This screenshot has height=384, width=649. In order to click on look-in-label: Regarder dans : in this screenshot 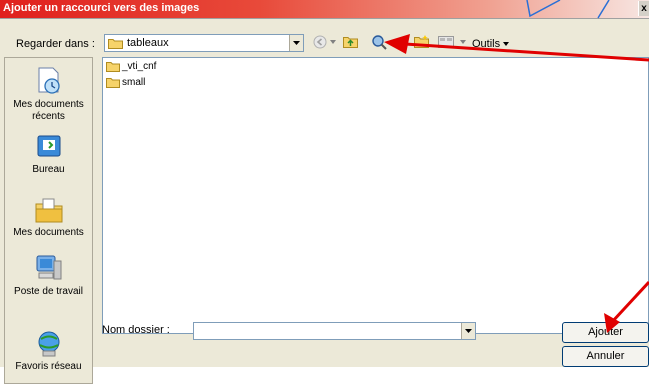, I will do `click(55, 44)`.